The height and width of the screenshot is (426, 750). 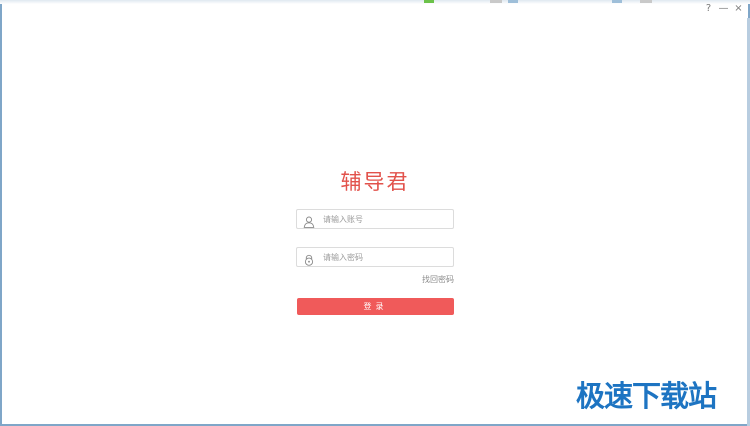 I want to click on account-input, so click(x=383, y=219).